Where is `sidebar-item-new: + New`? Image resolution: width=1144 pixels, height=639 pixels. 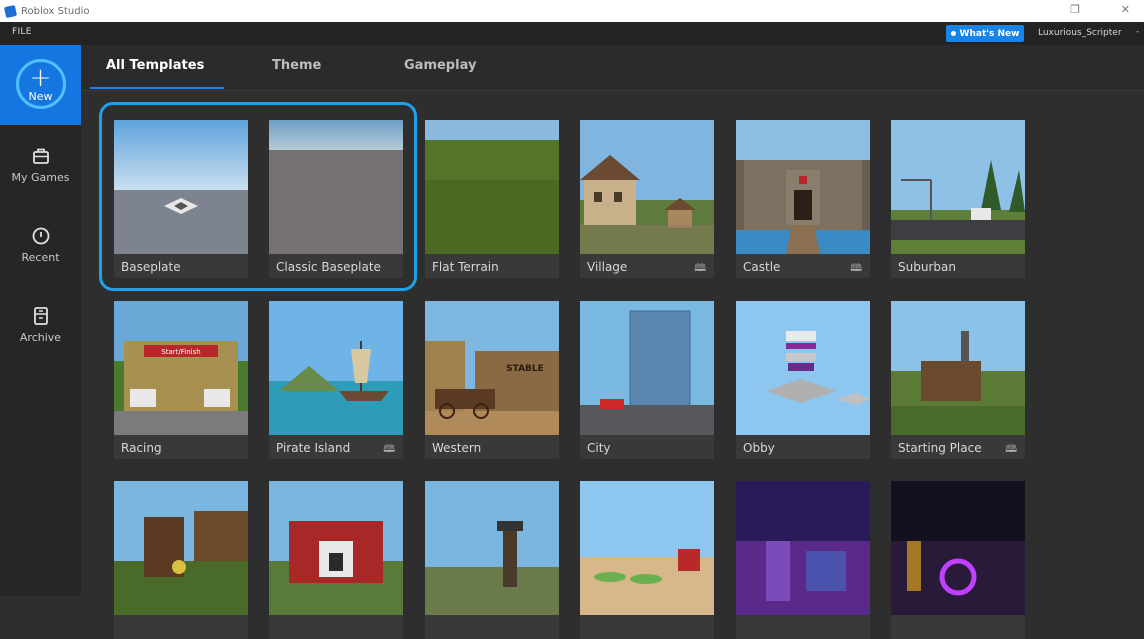
sidebar-item-new: + New is located at coordinates (40, 85).